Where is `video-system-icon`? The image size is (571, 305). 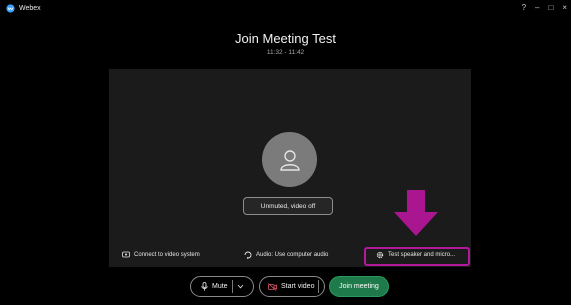
video-system-icon is located at coordinates (126, 254).